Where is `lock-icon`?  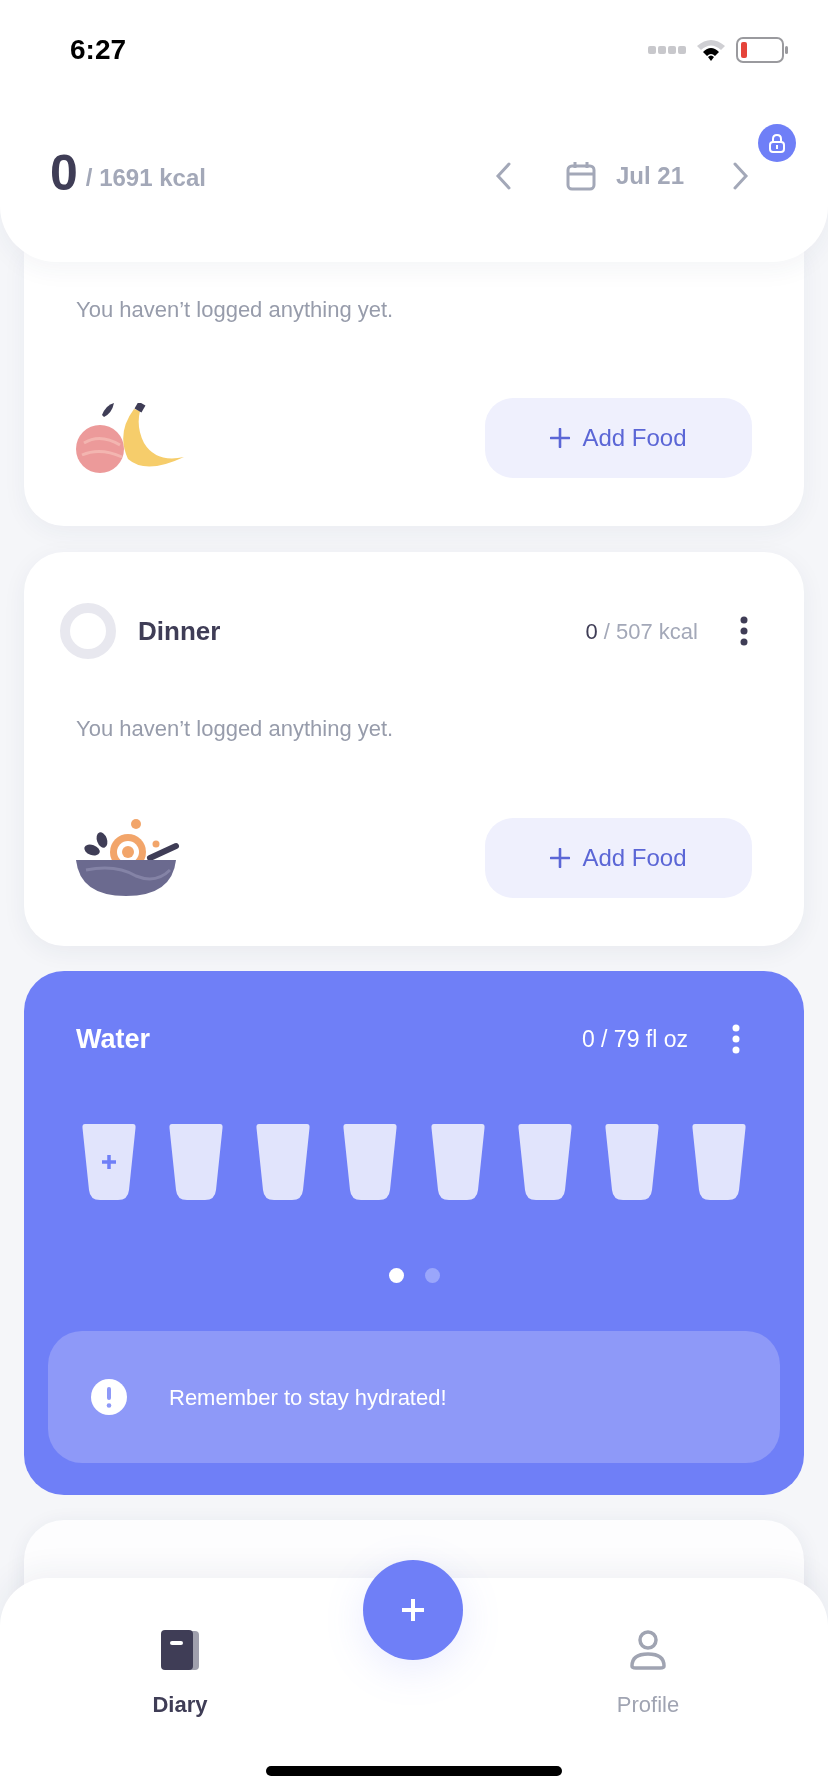 lock-icon is located at coordinates (777, 143).